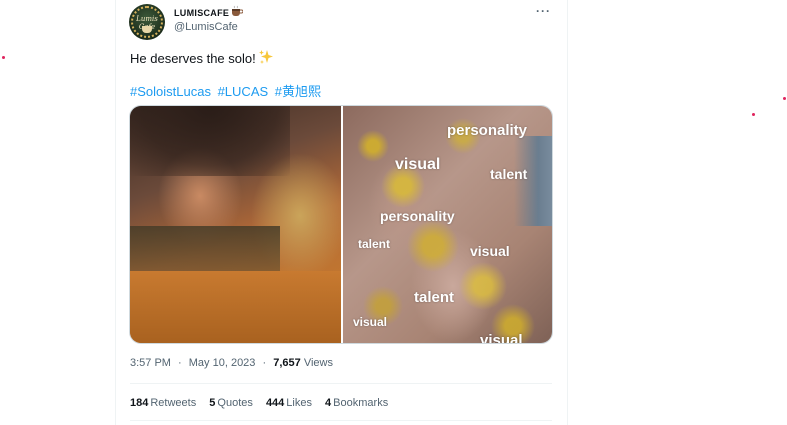 The height and width of the screenshot is (425, 787). I want to click on retweets-label: Retweets, so click(173, 403).